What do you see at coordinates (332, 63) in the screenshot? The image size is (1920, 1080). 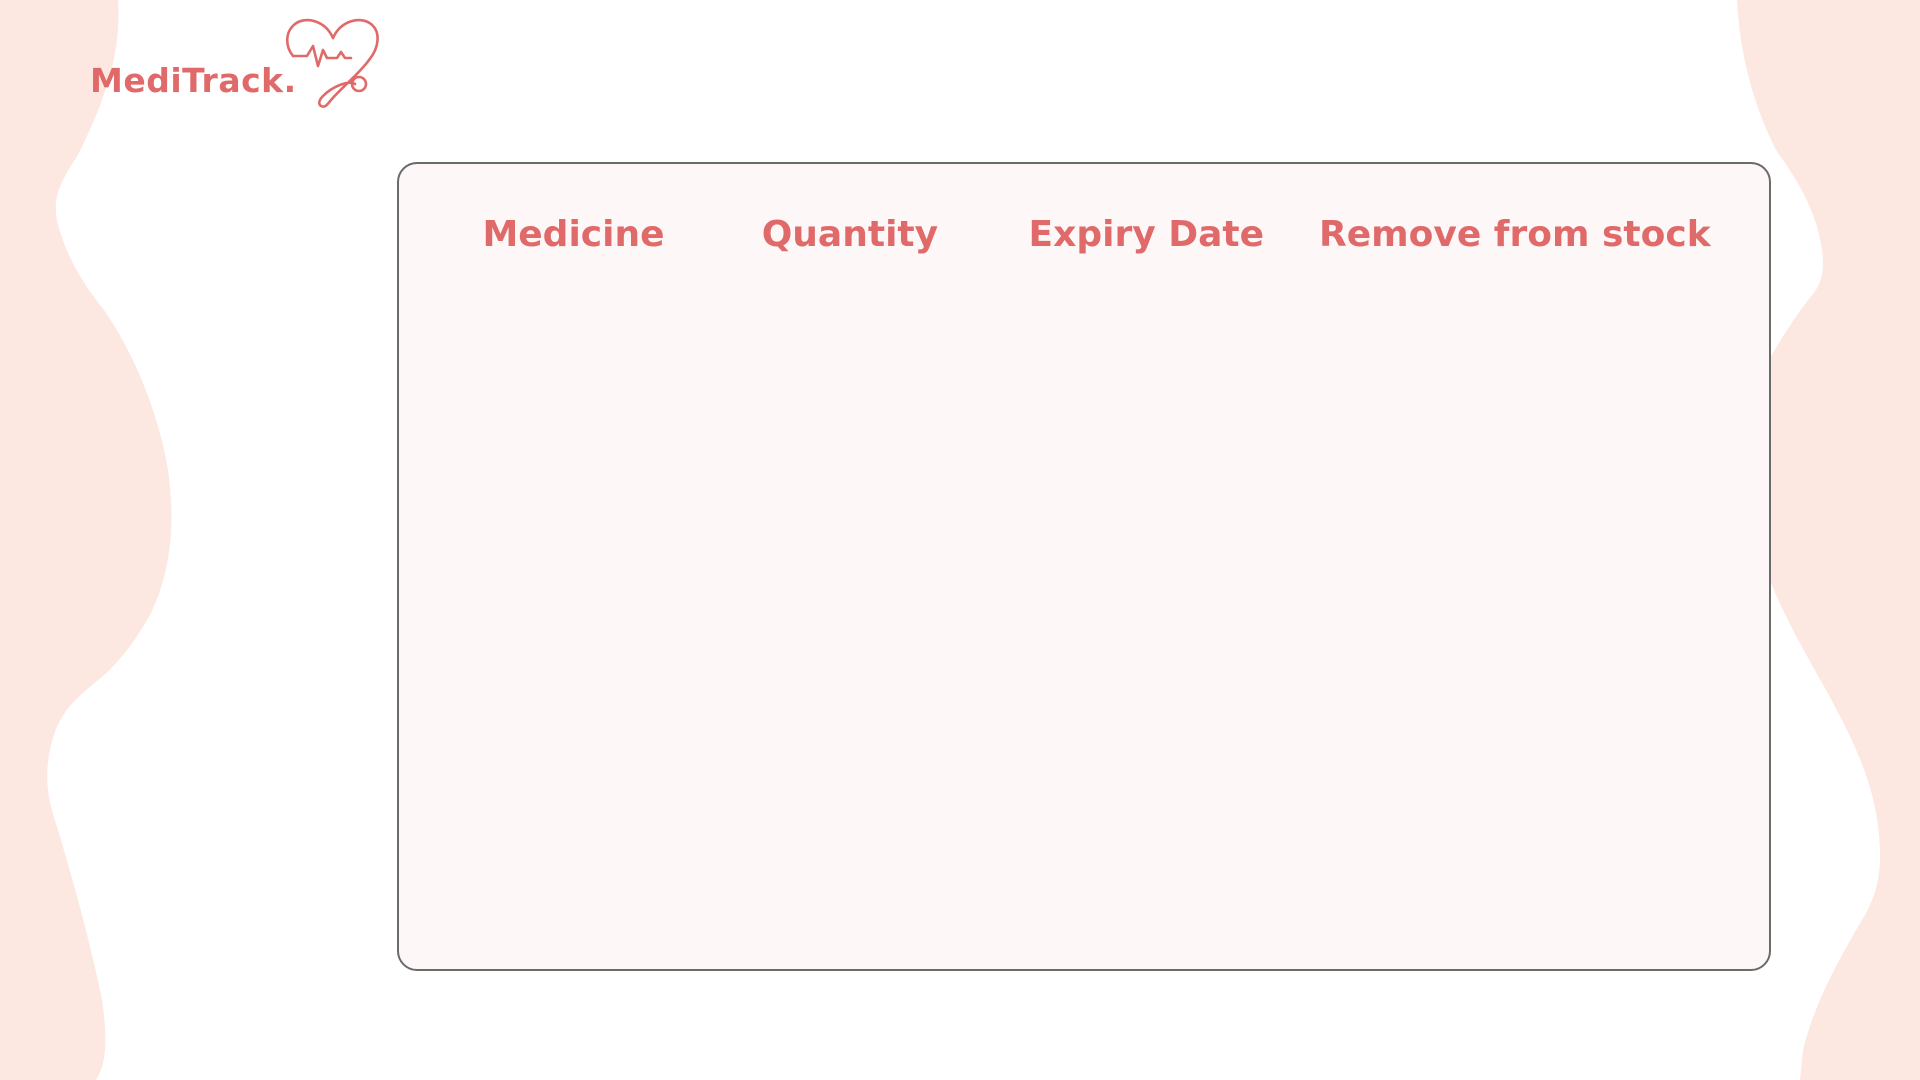 I see `heartbeat-stethoscope-icon` at bounding box center [332, 63].